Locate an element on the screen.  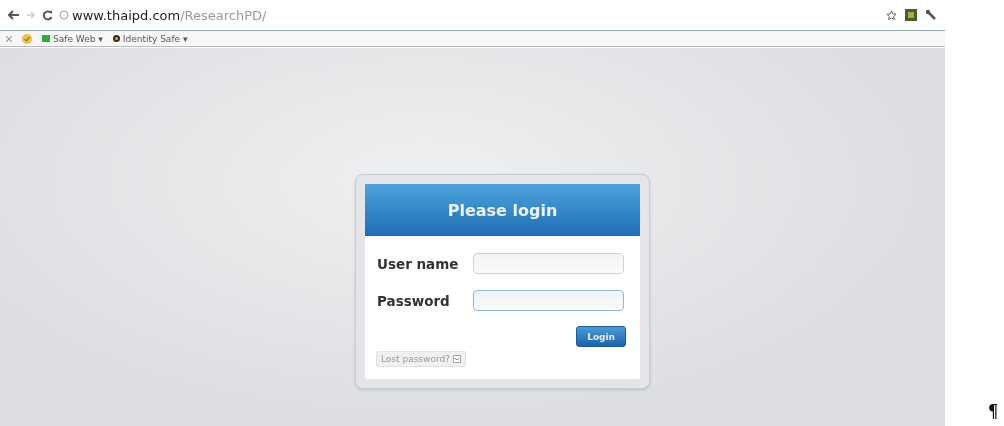
url-host: www.thaipd.com is located at coordinates (126, 15).